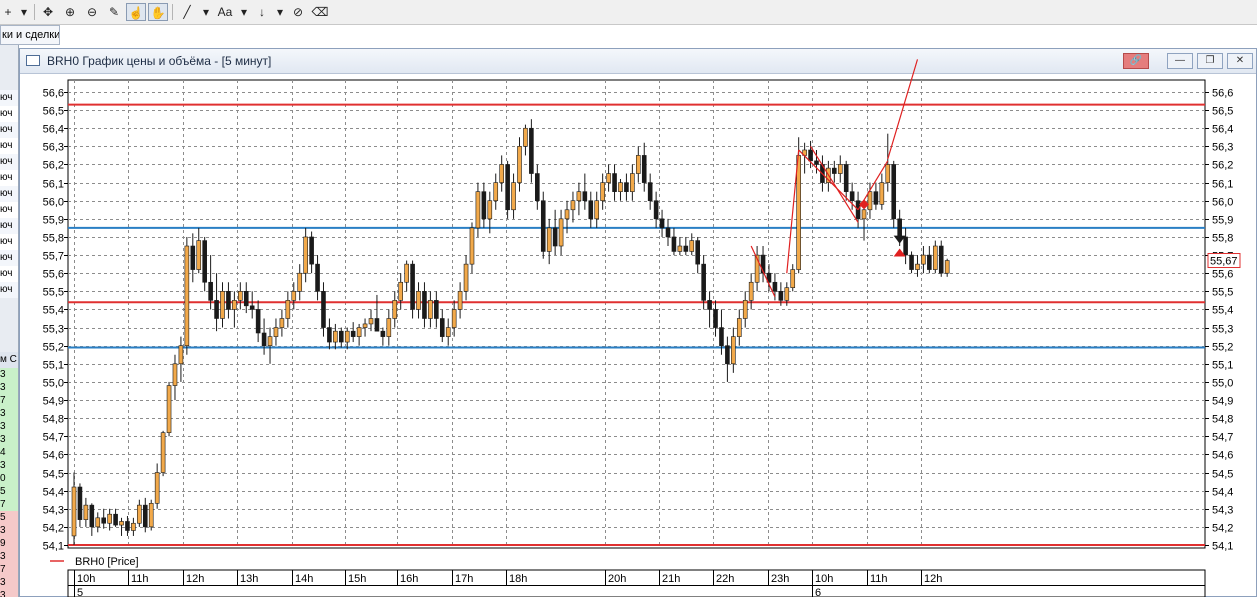  Describe the element at coordinates (780, 579) in the screenshot. I see `time-tick-label: 23h` at that location.